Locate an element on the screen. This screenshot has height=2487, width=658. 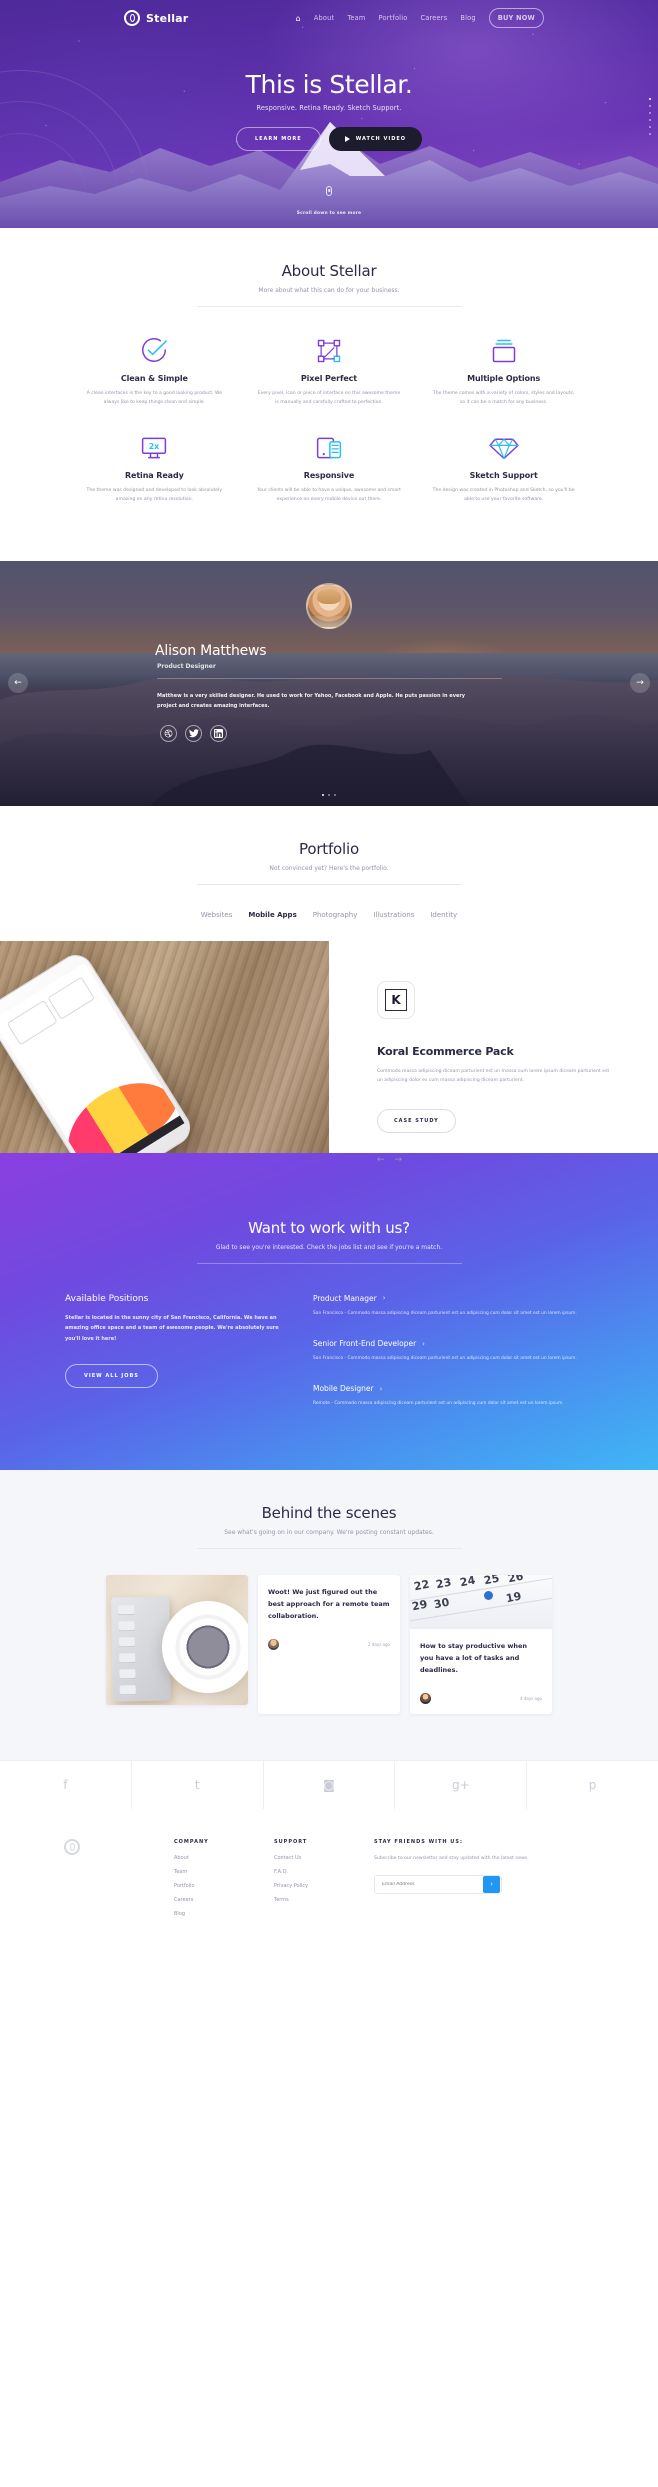
footer-link-contact-us: Contact Us is located at coordinates (315, 1858).